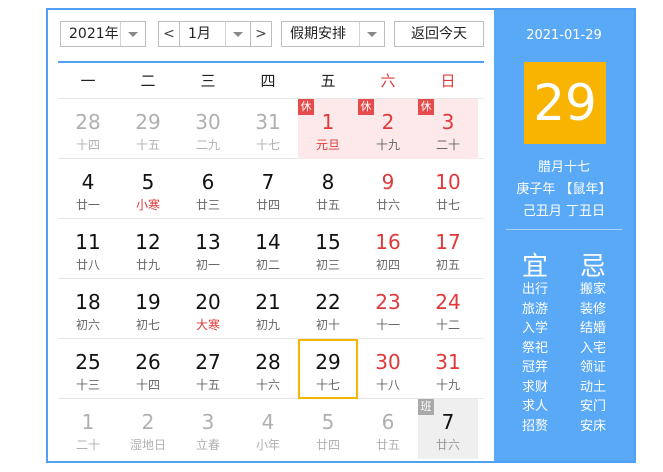 This screenshot has height=472, width=663. I want to click on day-number: 16, so click(388, 242).